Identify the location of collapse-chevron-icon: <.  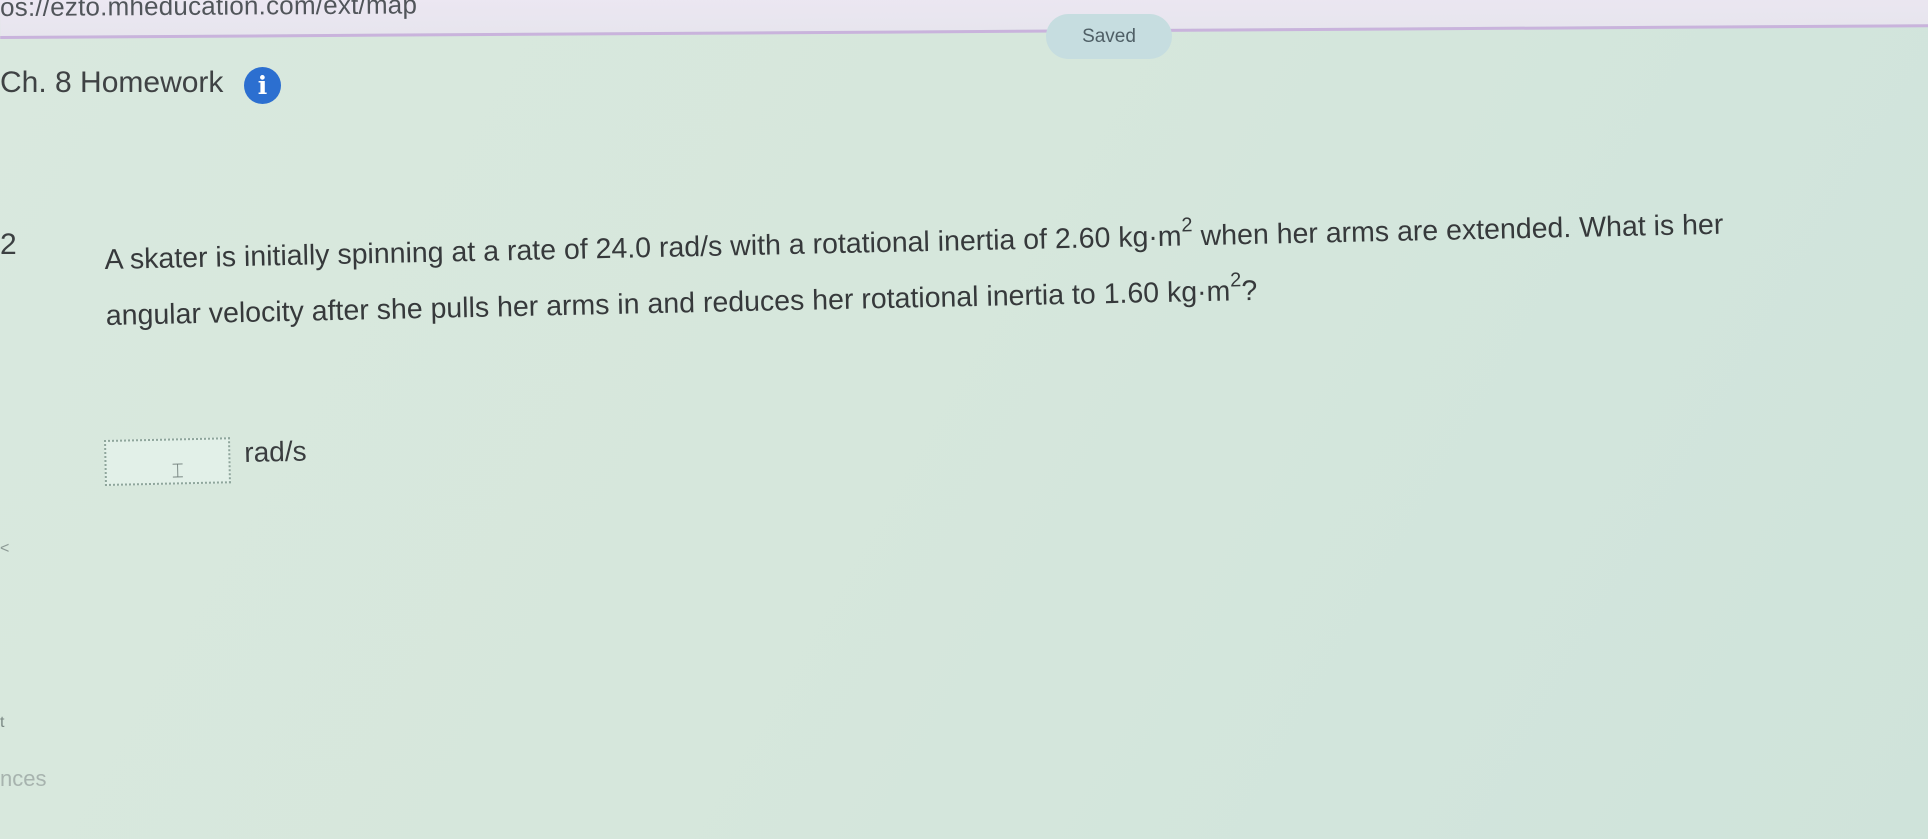
(4, 549).